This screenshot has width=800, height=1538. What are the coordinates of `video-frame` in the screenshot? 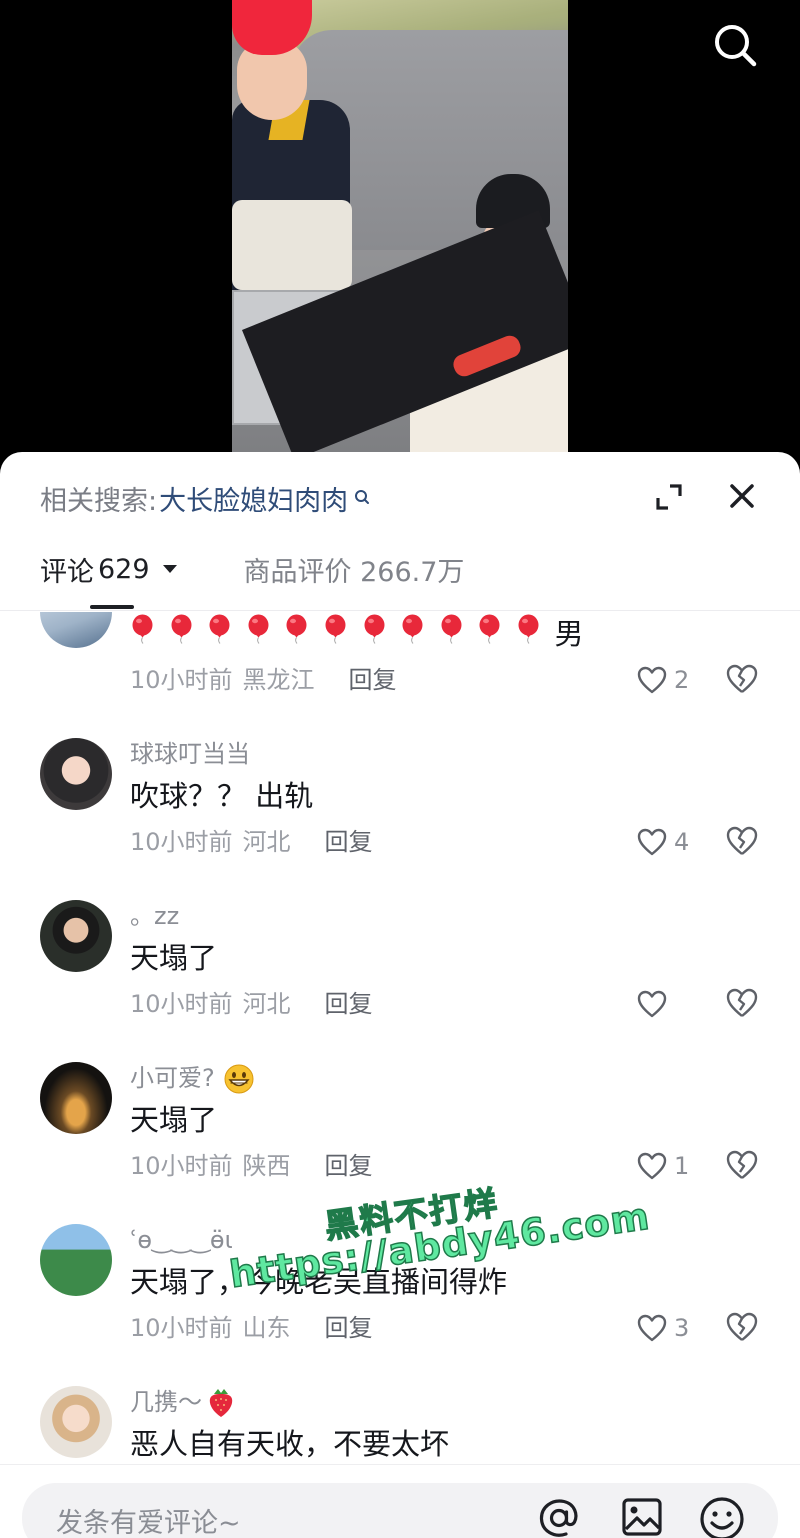 It's located at (400, 235).